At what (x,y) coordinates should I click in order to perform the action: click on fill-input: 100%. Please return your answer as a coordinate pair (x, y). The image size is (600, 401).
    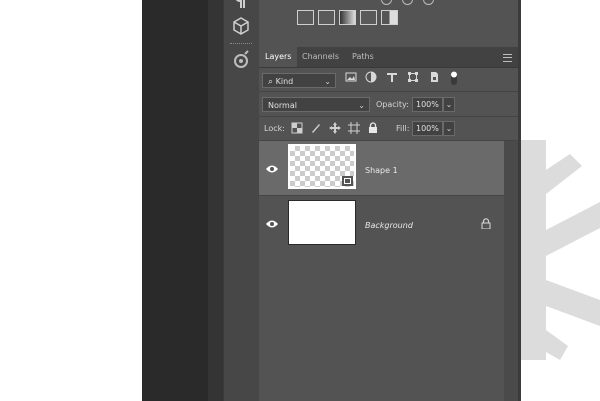
    Looking at the image, I should click on (427, 128).